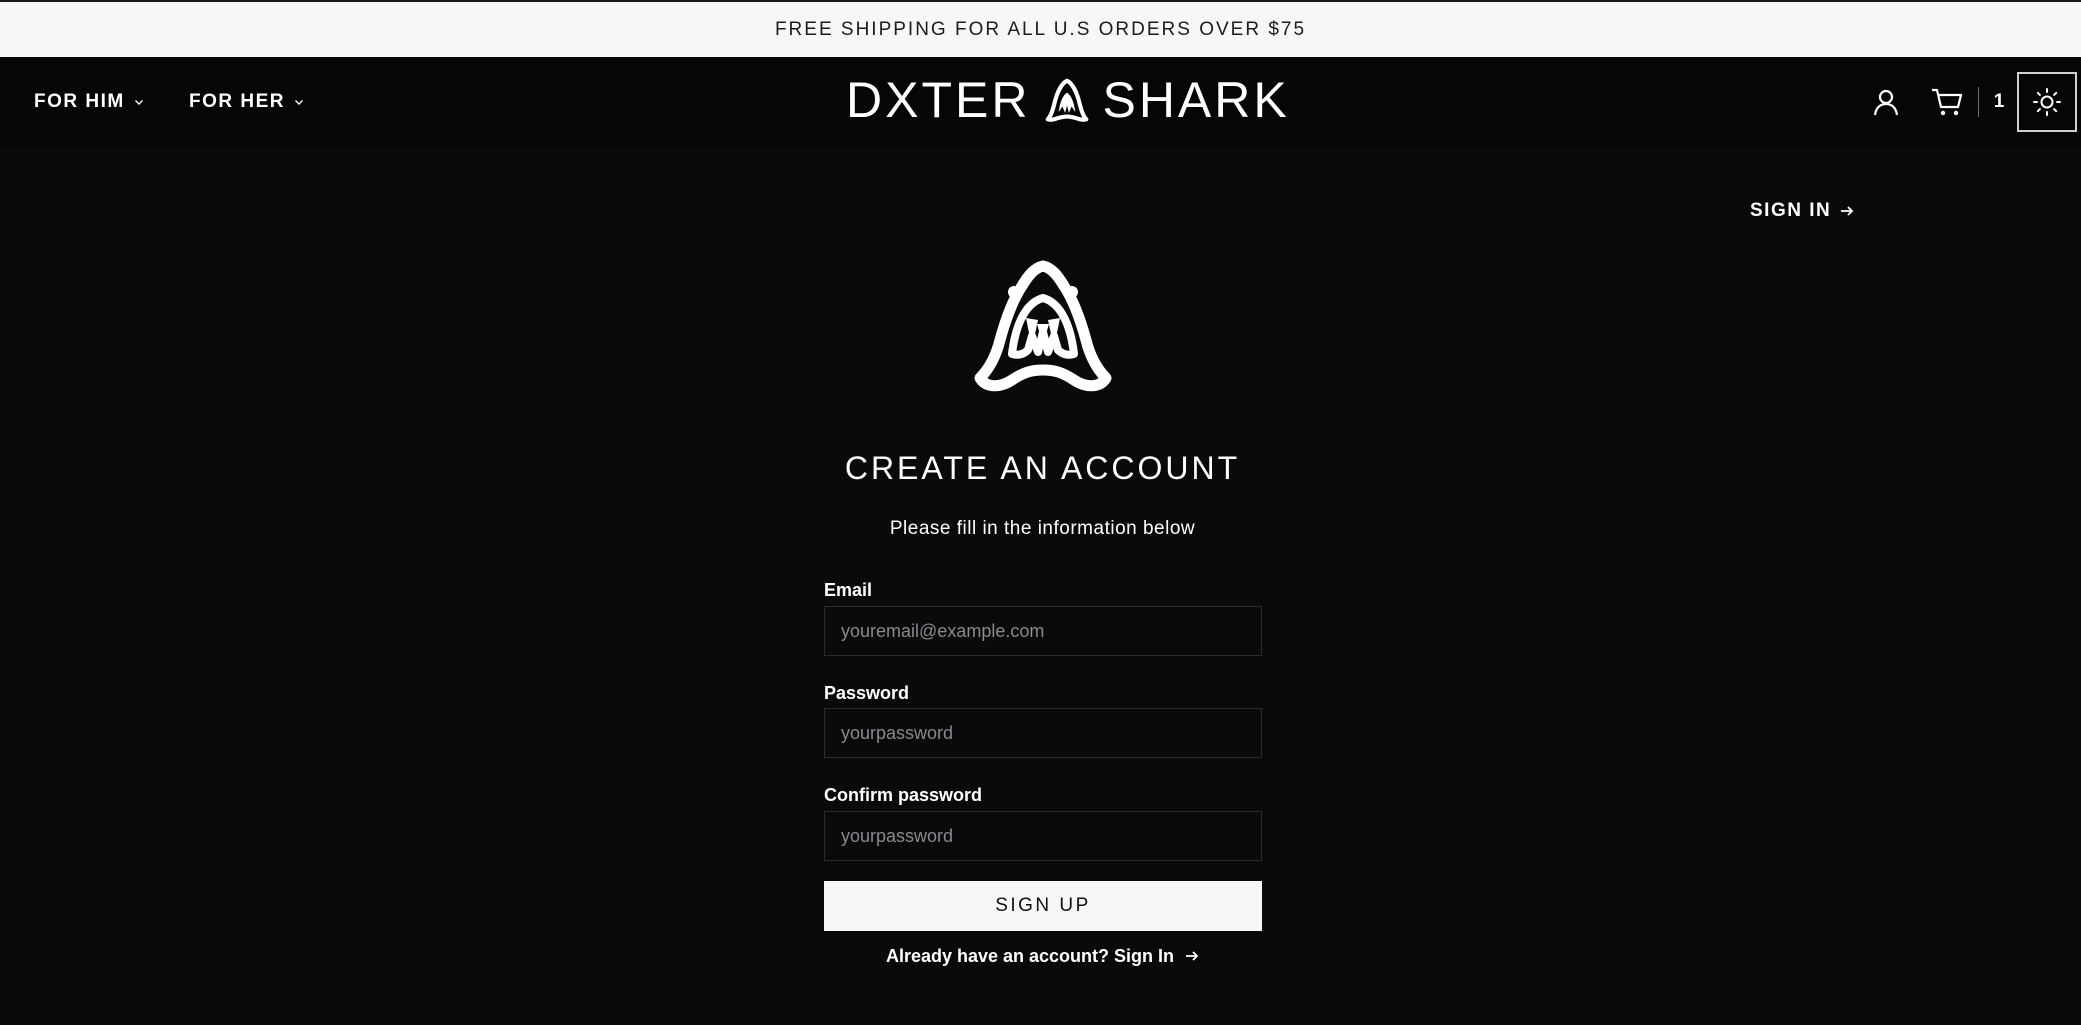 This screenshot has width=2081, height=1025. Describe the element at coordinates (1978, 102) in the screenshot. I see `header-divider` at that location.